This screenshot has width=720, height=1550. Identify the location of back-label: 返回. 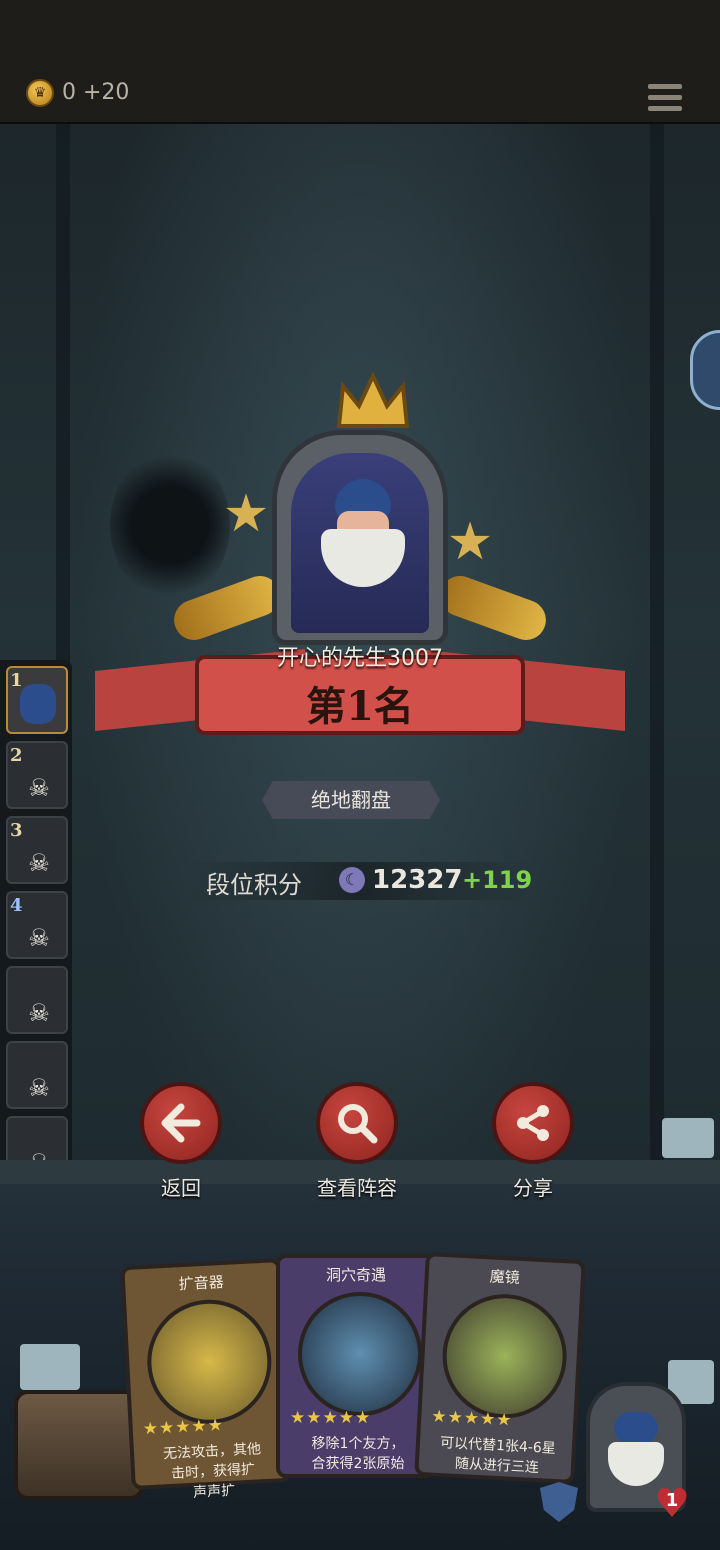
(181, 1188).